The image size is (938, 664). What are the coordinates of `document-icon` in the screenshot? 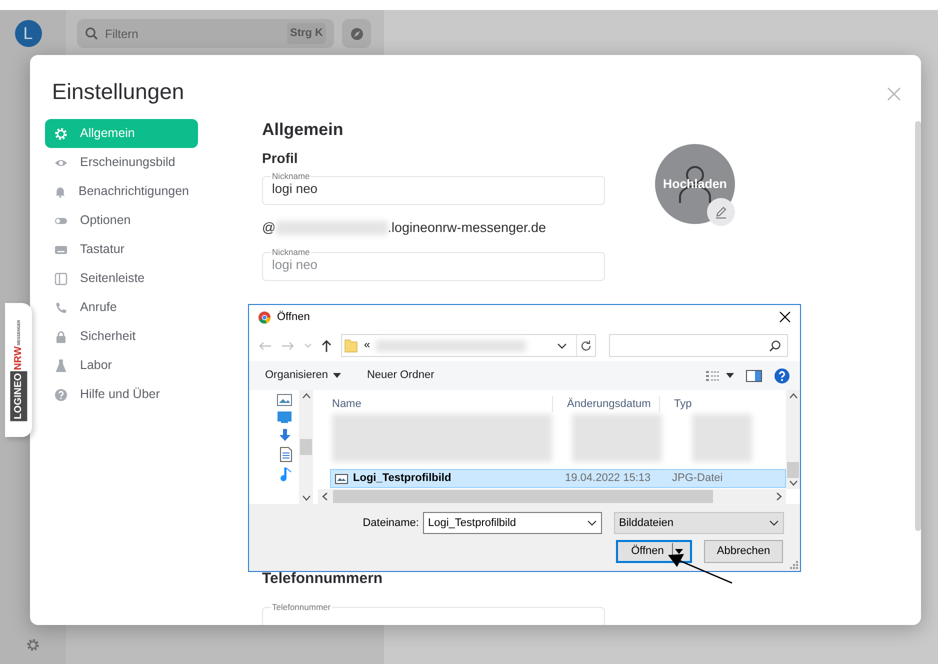 It's located at (286, 454).